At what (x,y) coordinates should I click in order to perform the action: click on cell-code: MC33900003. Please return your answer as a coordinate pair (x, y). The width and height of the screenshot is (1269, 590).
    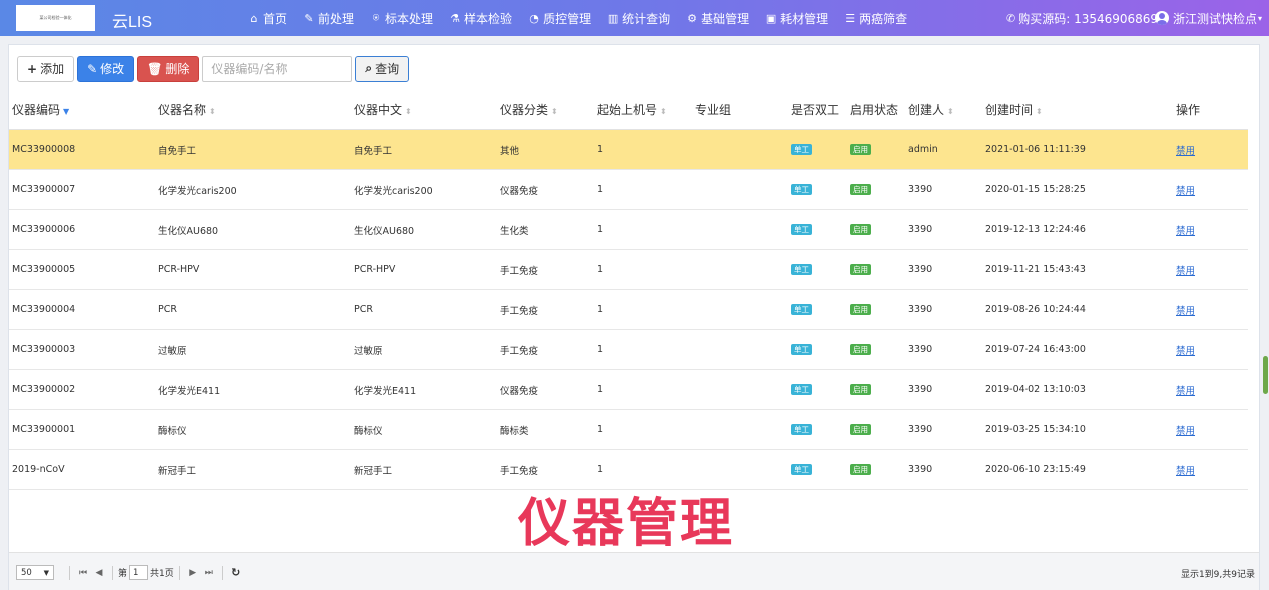
    Looking at the image, I should click on (44, 349).